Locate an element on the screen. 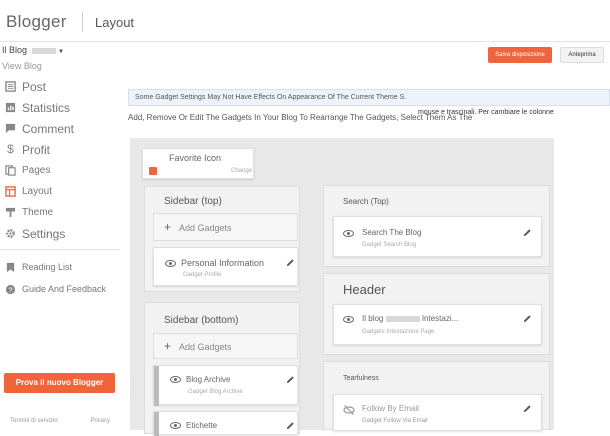 This screenshot has width=610, height=436. gadget-title-part: Il blog is located at coordinates (373, 318).